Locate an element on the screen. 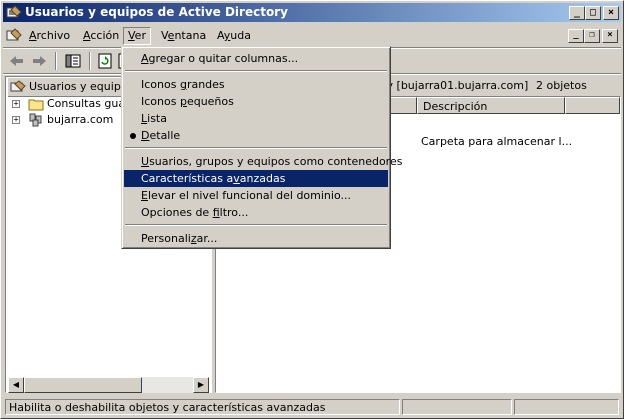 The width and height of the screenshot is (624, 419). menu-item-lista: Lista is located at coordinates (256, 118).